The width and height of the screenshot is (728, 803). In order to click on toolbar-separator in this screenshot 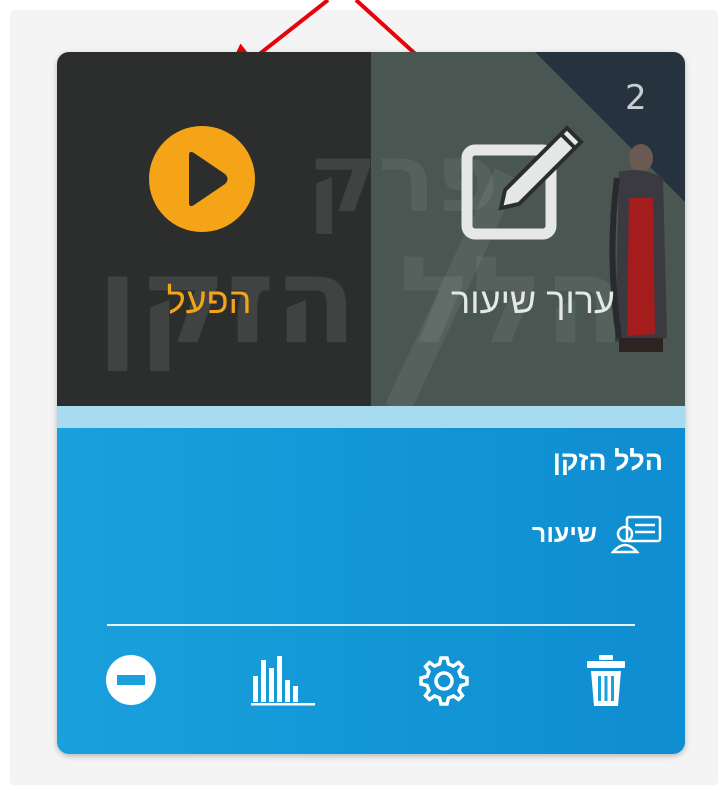, I will do `click(371, 625)`.